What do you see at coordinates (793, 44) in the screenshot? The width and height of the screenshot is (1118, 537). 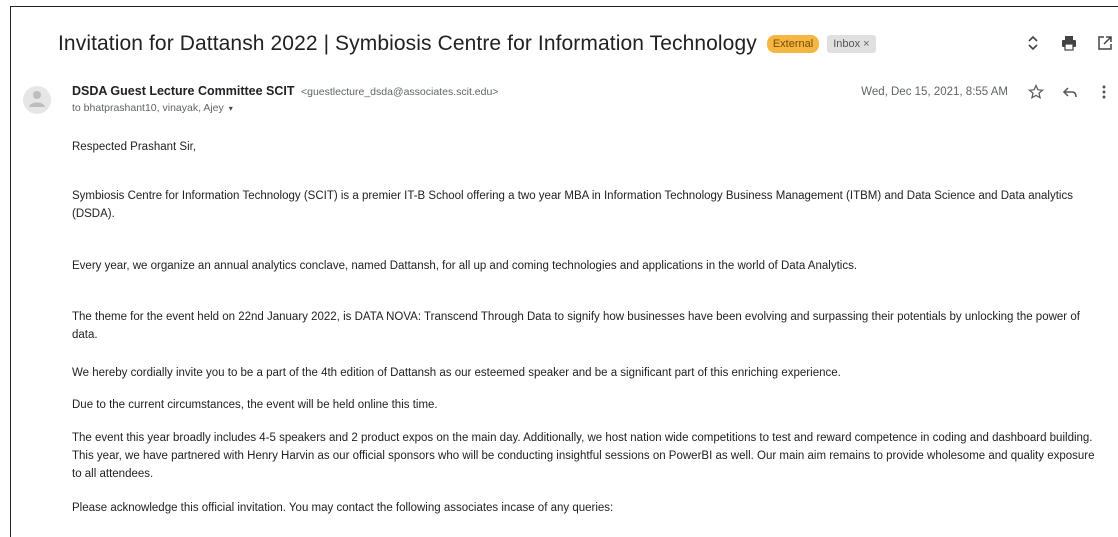 I see `external-label-badge: External` at bounding box center [793, 44].